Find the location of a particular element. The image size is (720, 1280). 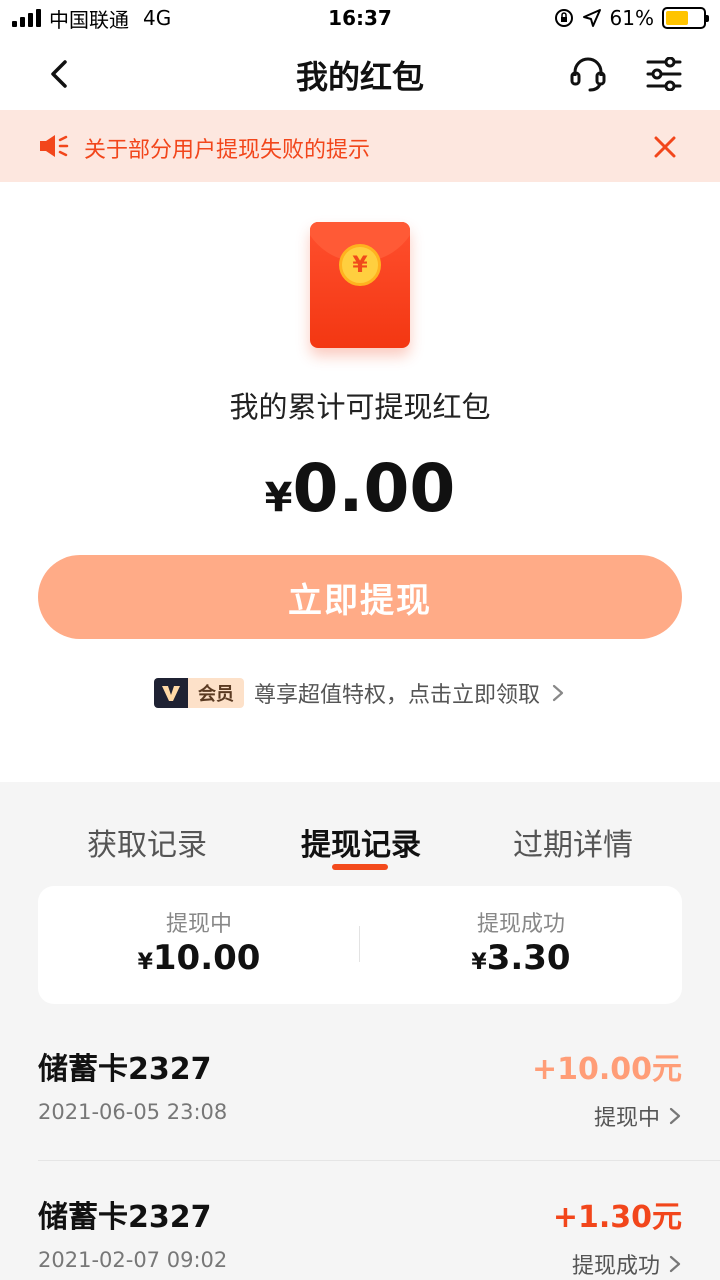

tab-expired-details: 过期详情 is located at coordinates (573, 842).